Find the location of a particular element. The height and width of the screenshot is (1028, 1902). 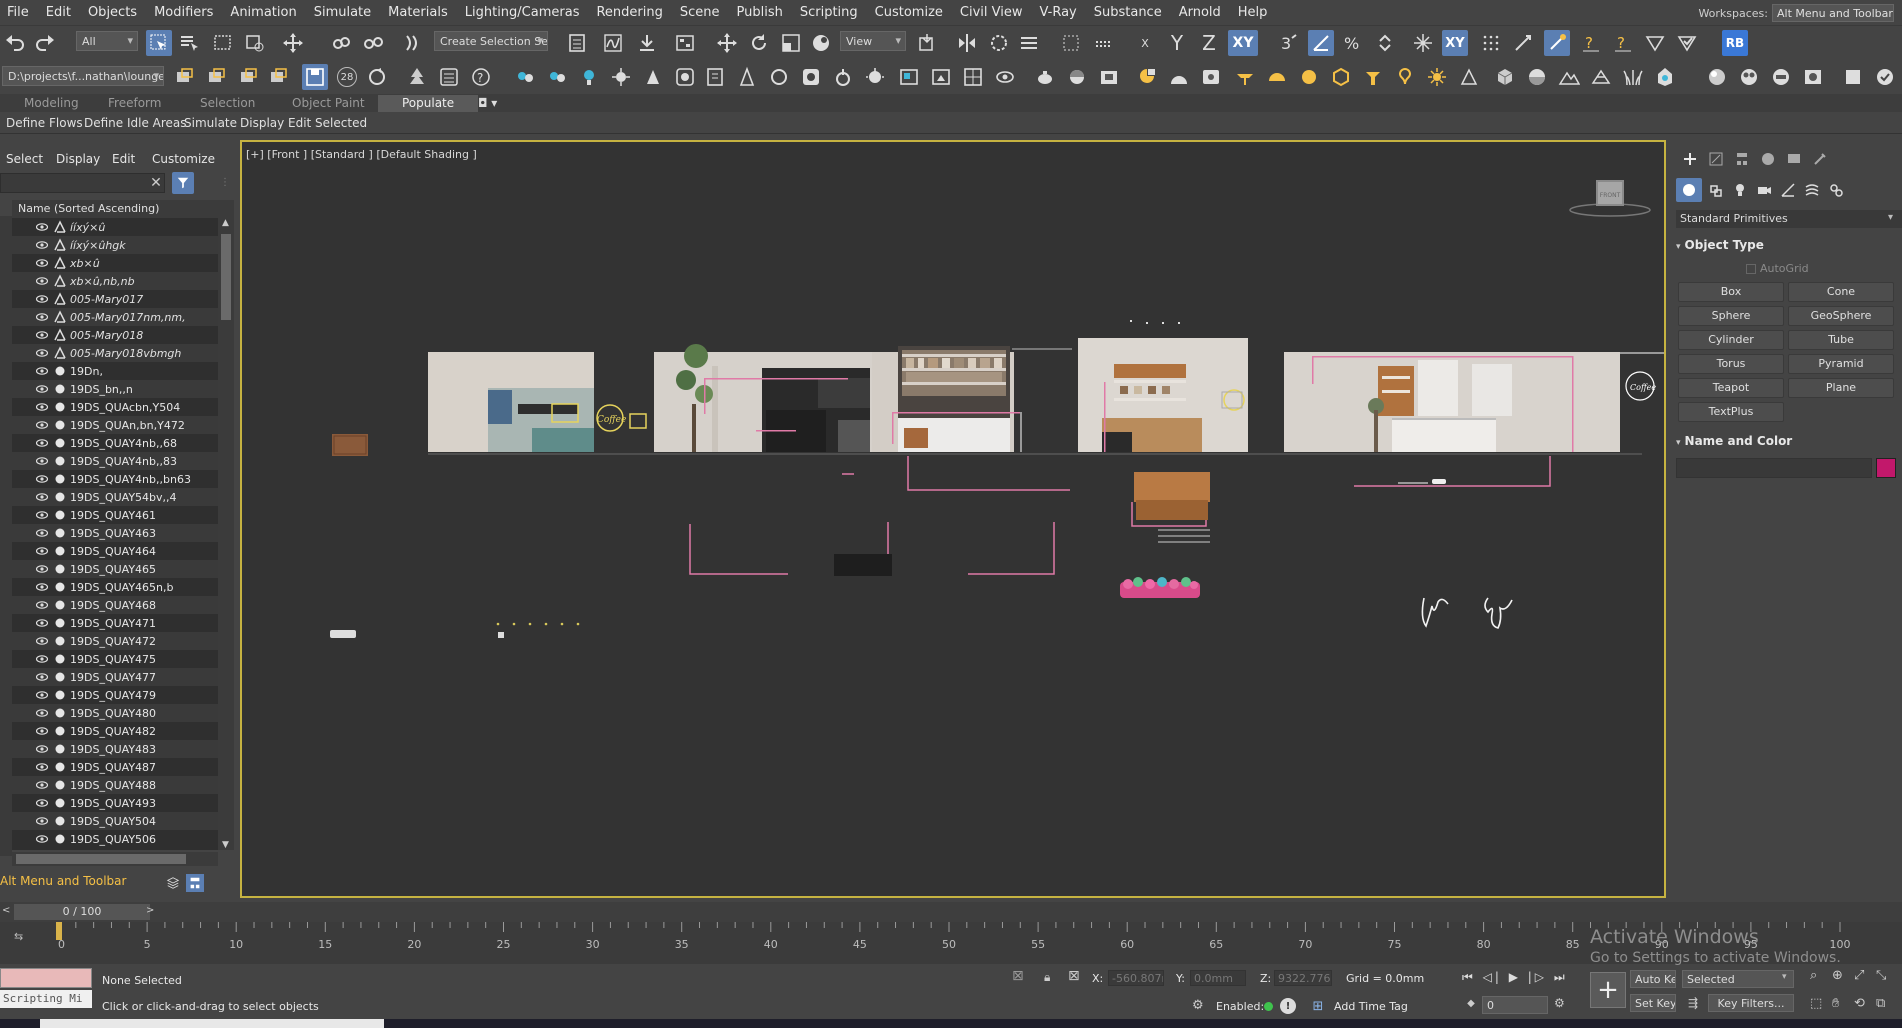

tab-modeling: Modeling is located at coordinates (51, 103).